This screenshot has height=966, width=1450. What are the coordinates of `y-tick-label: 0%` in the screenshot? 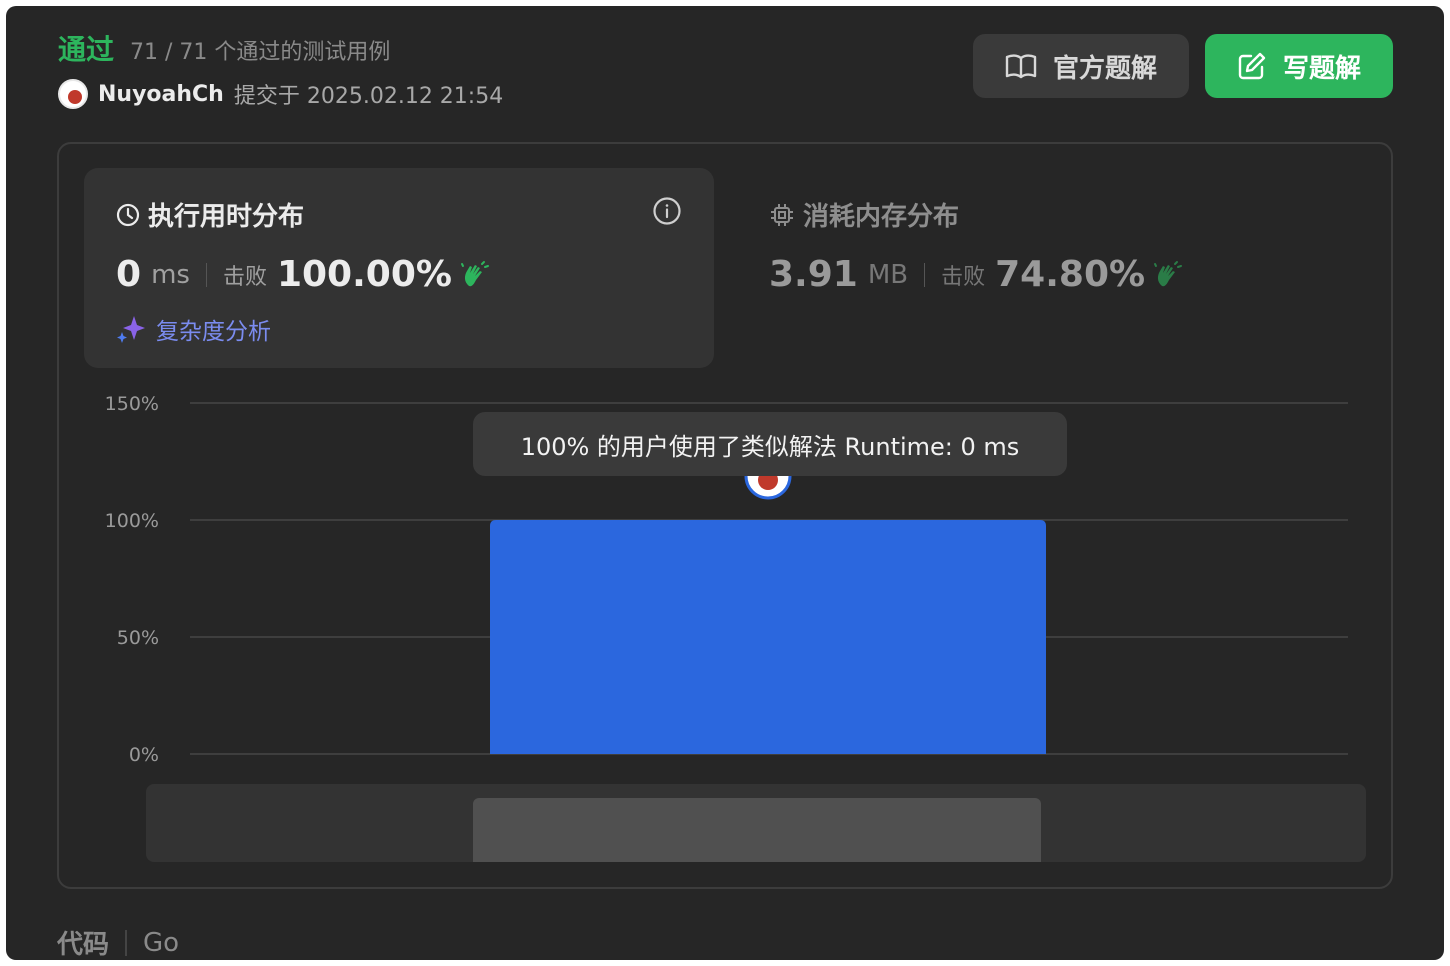 It's located at (144, 755).